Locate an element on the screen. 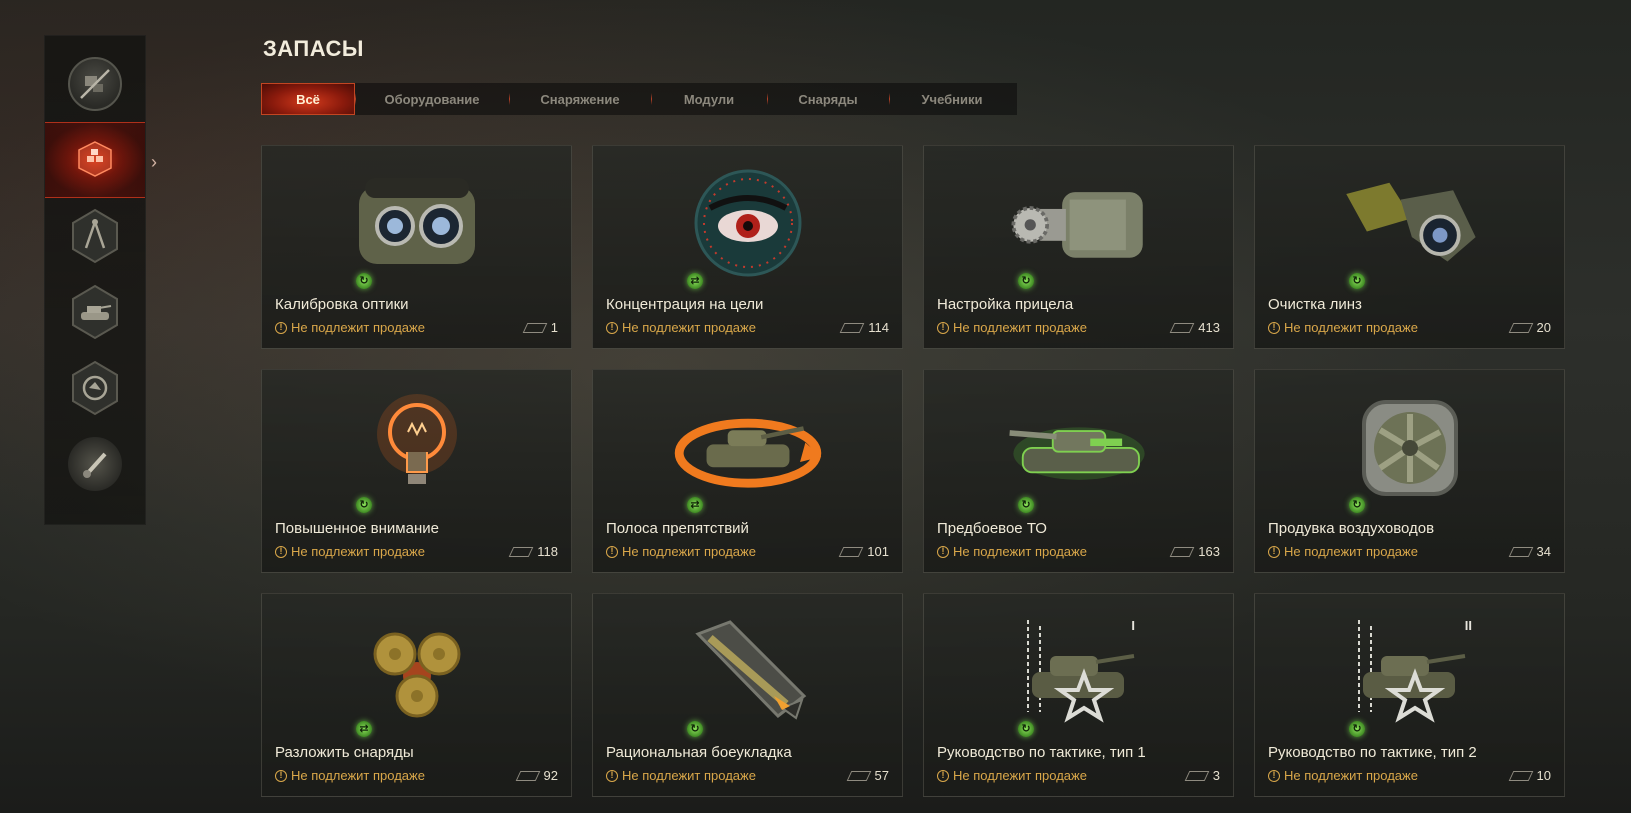  item-name: Руководство по тактике, тип 2 is located at coordinates (1372, 752).